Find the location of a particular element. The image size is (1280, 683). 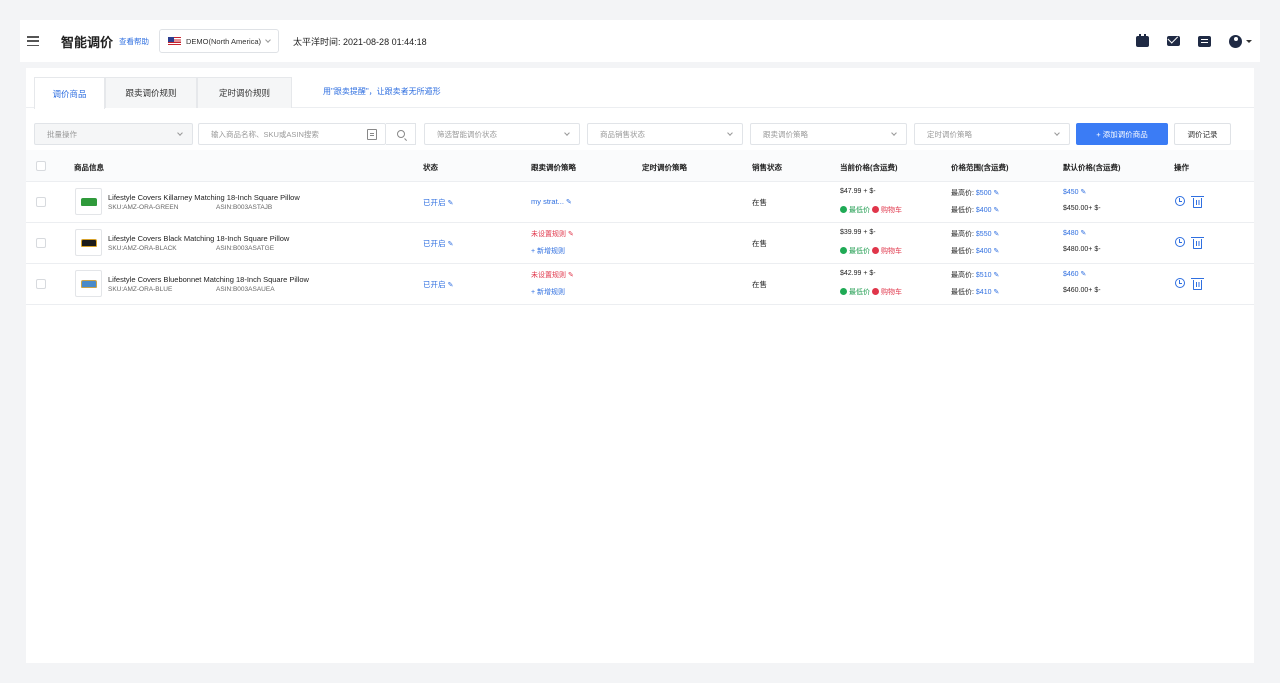

tab-follow-rules: 跟卖调价规则 is located at coordinates (151, 92).